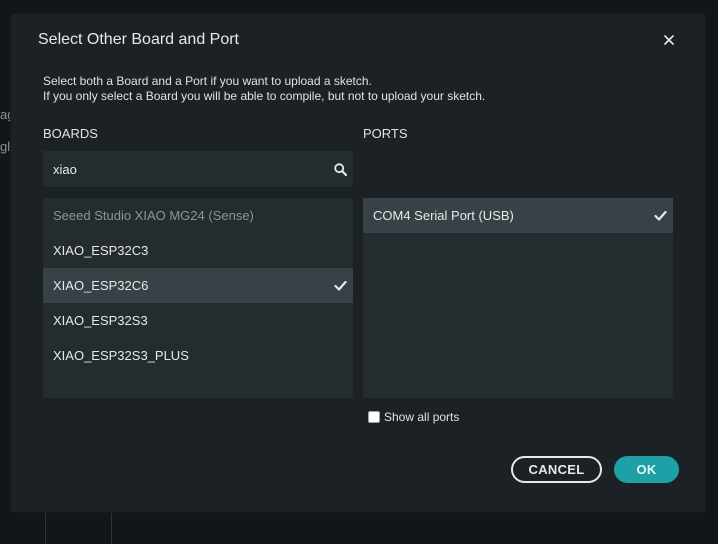  I want to click on show-all-ports-label: Show all ports, so click(422, 417).